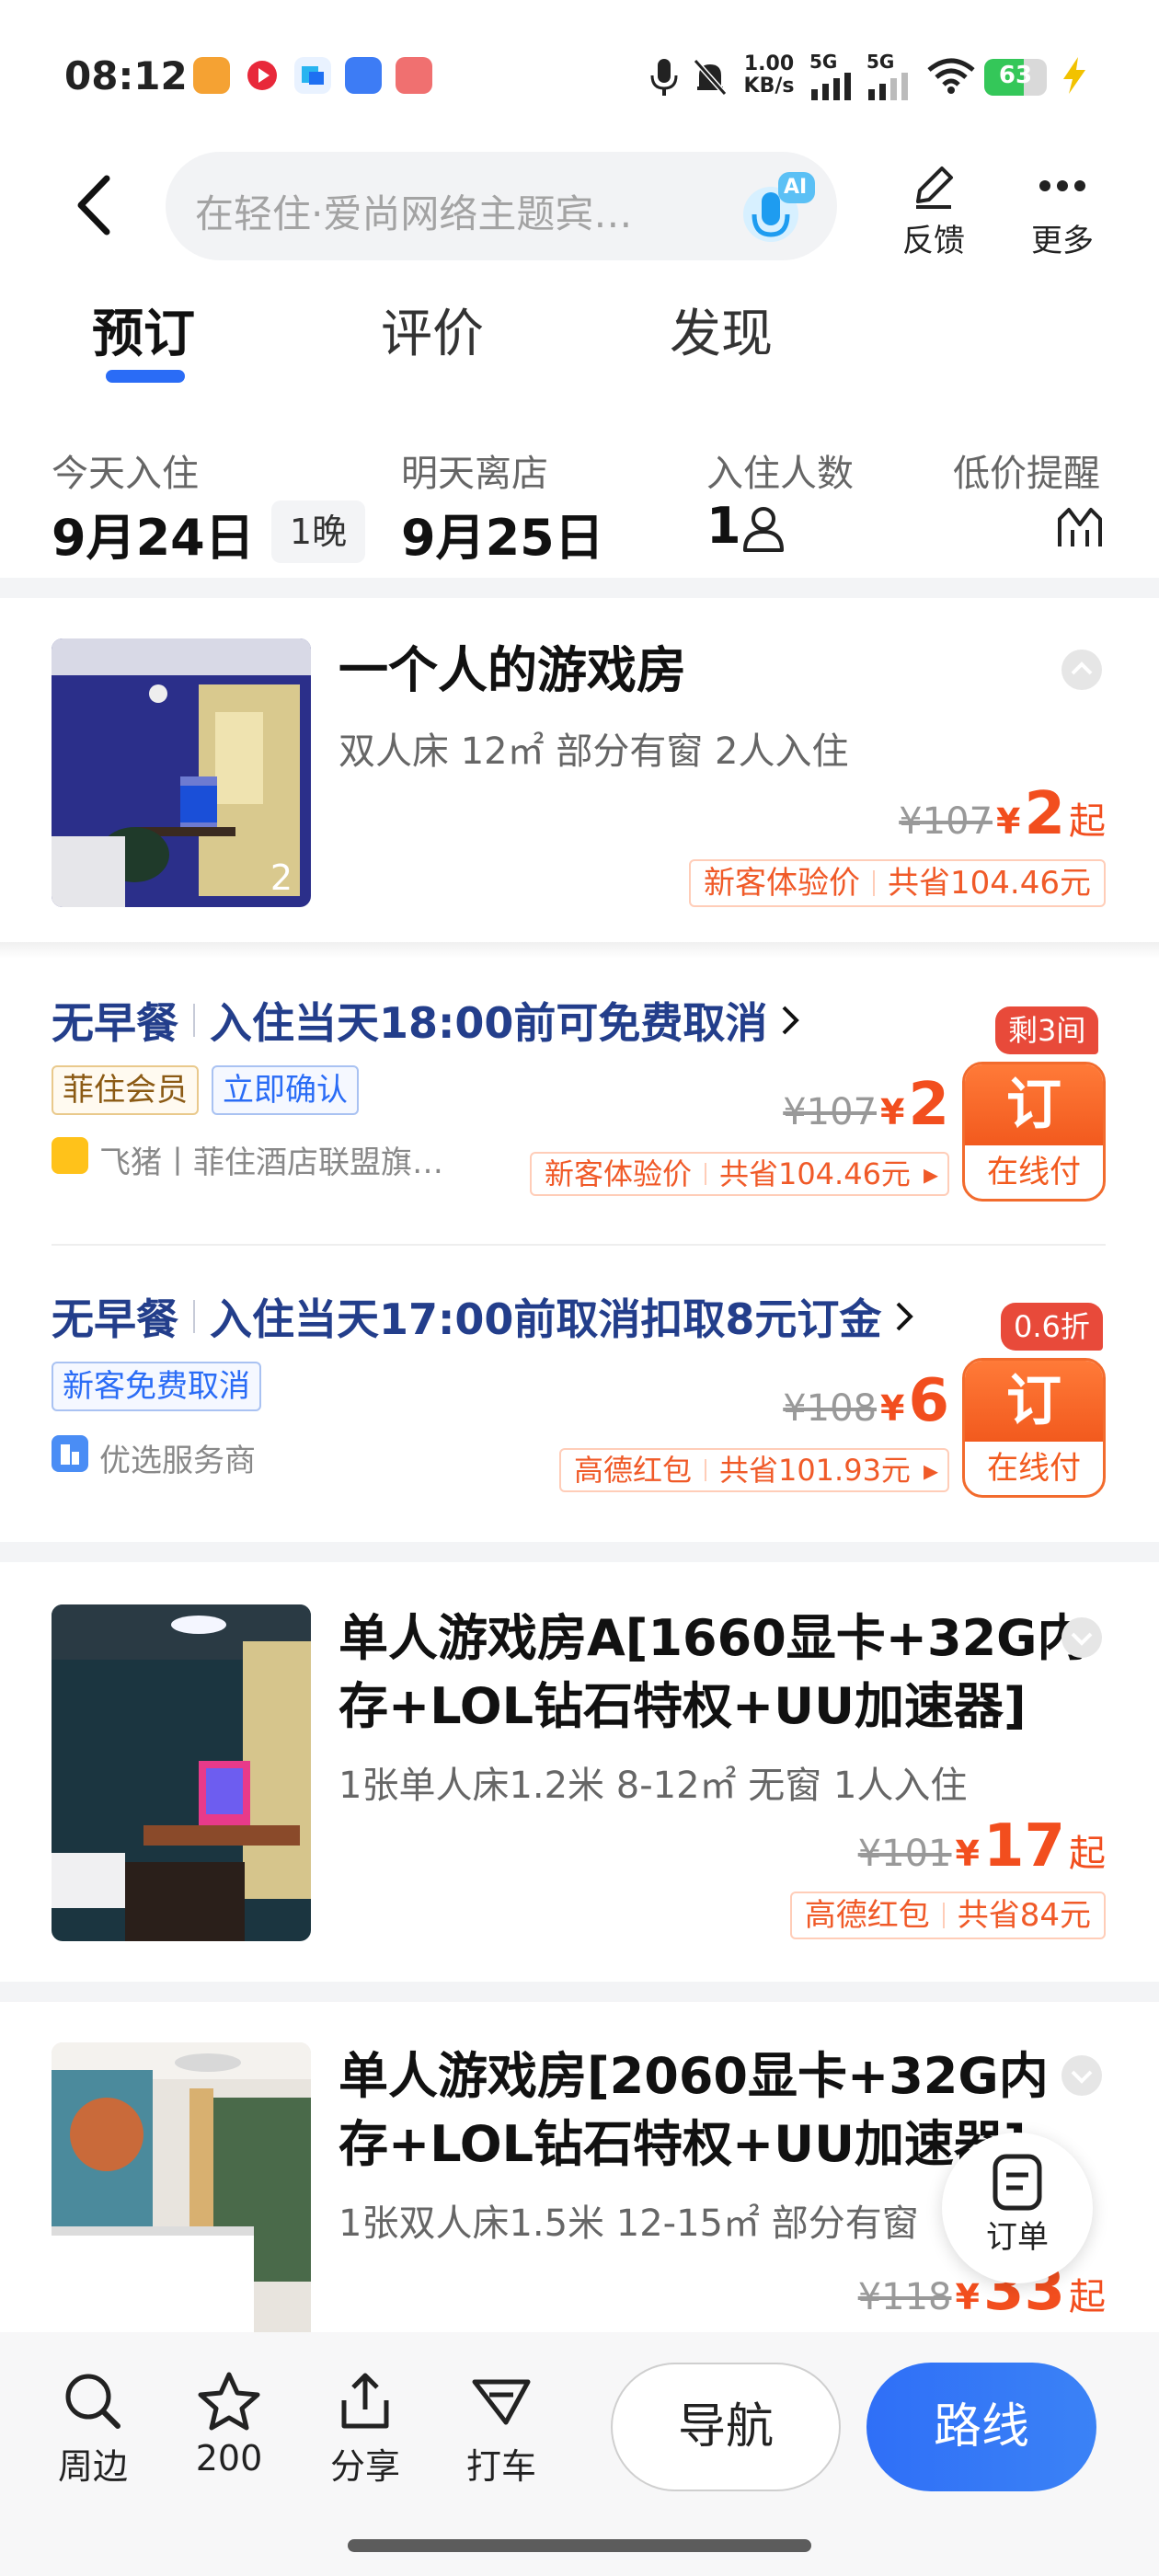 The image size is (1159, 2576). I want to click on favorite-button: 200, so click(229, 2421).